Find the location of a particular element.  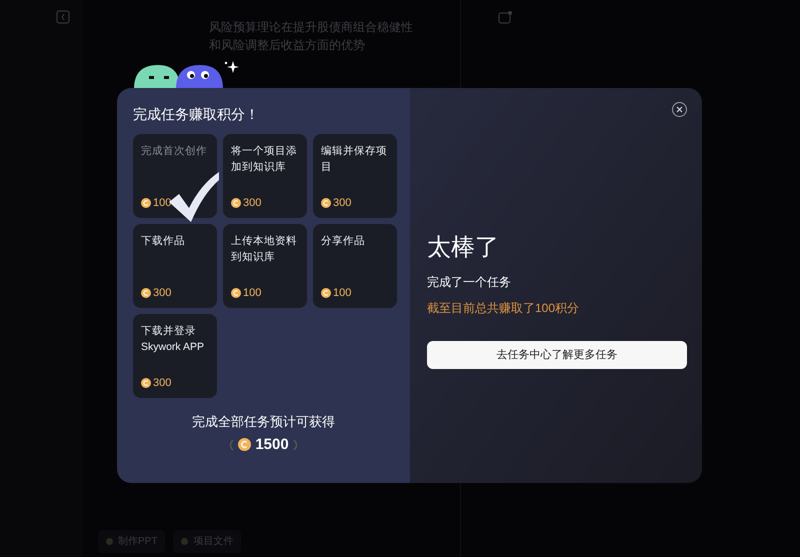

task-label: 编辑并保存项目 is located at coordinates (354, 159).